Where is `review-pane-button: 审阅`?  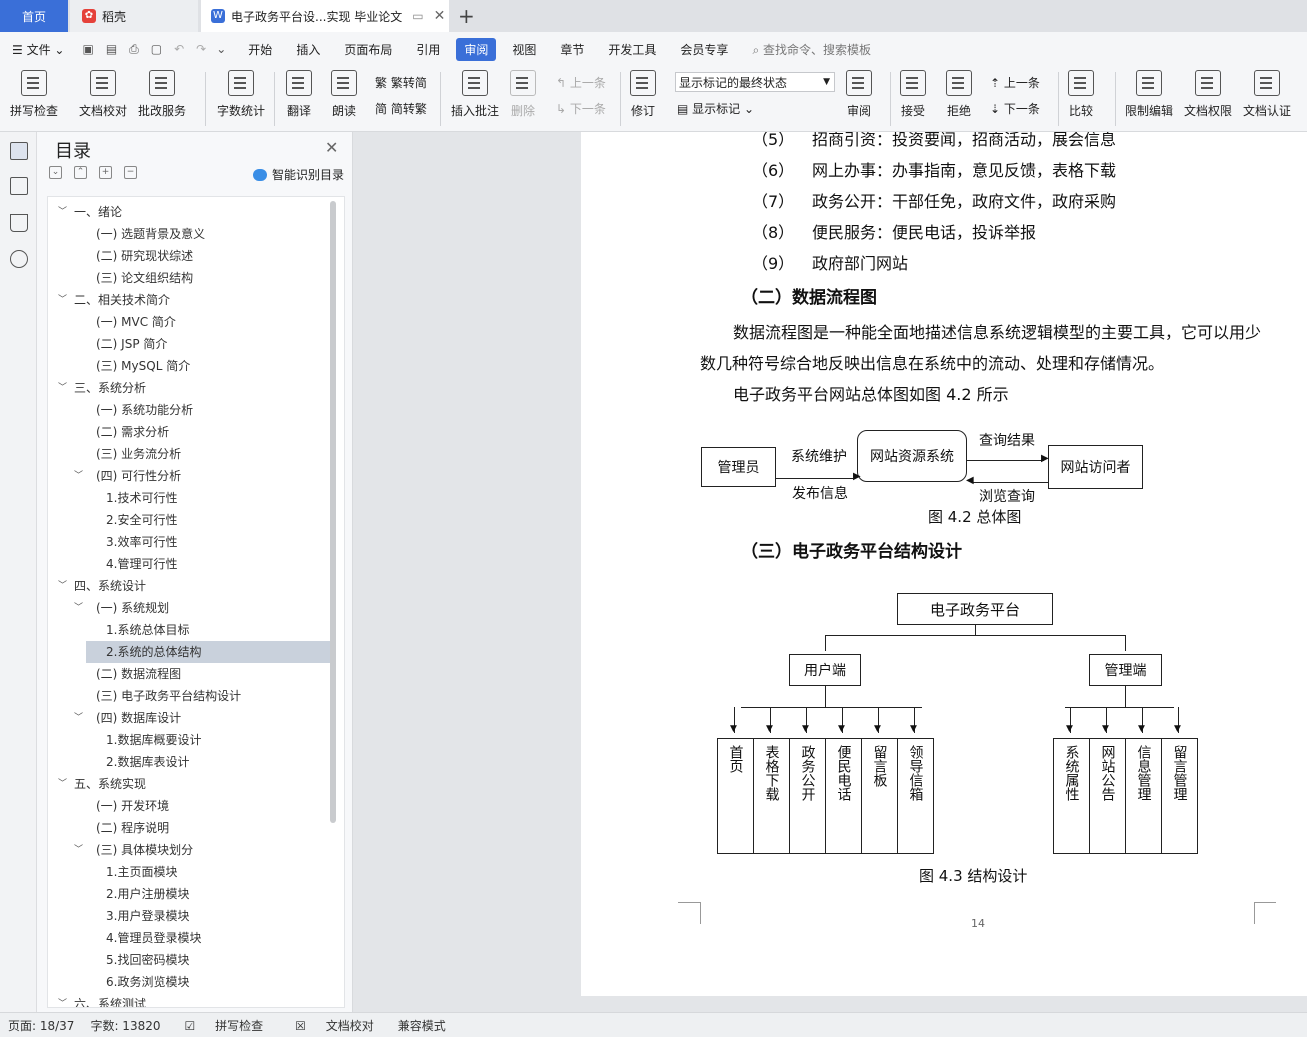
review-pane-button: 审阅 is located at coordinates (859, 94).